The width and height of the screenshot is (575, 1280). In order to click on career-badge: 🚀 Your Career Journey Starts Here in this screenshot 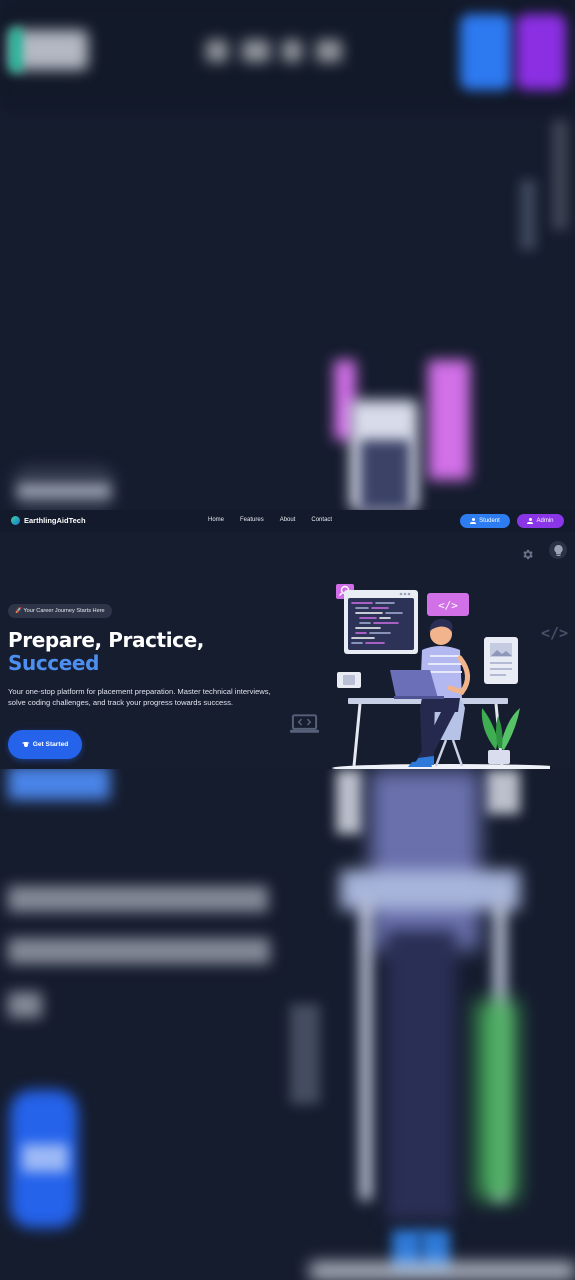, I will do `click(60, 611)`.